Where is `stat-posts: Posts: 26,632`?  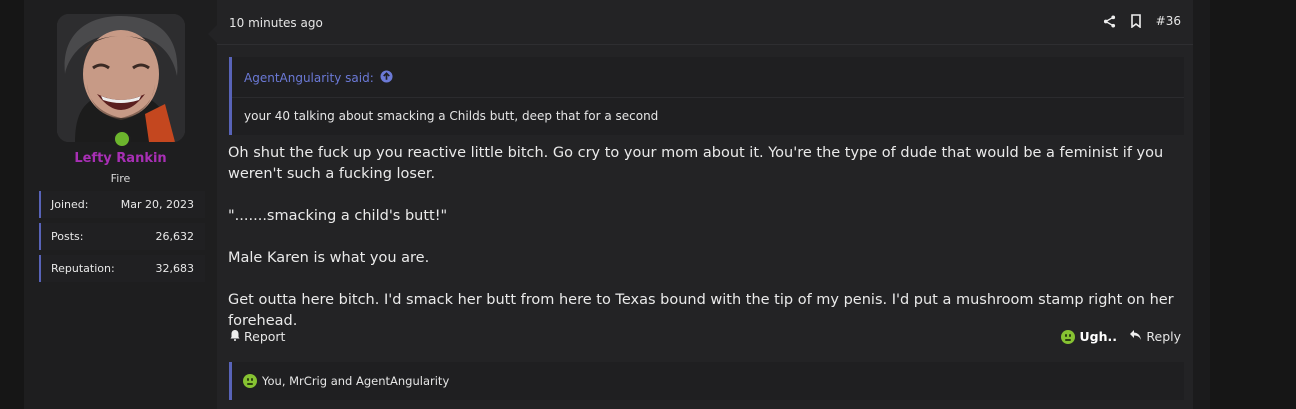 stat-posts: Posts: 26,632 is located at coordinates (122, 236).